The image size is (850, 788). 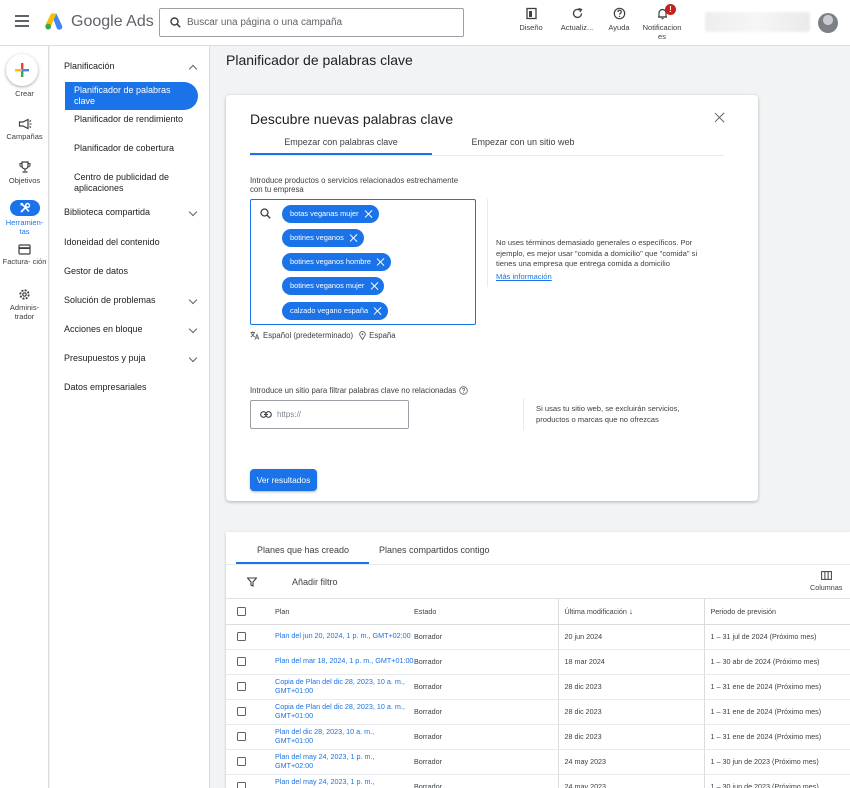 I want to click on keyword-chip: botines veganos, so click(x=323, y=238).